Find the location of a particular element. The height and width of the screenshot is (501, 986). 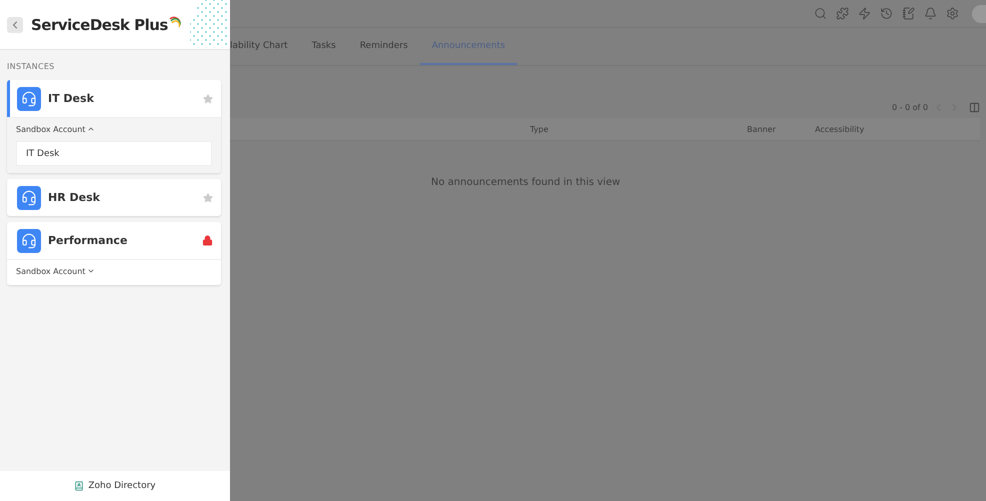

lock-icon is located at coordinates (207, 240).